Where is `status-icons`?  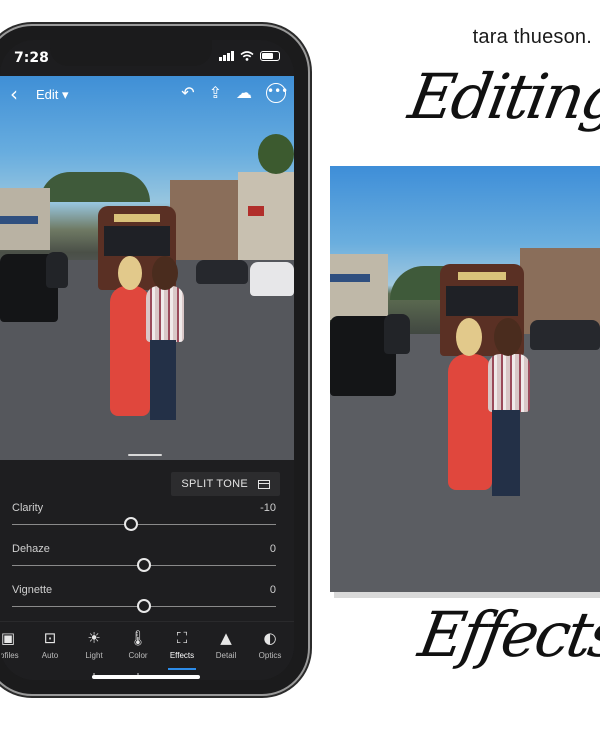
status-icons is located at coordinates (249, 56).